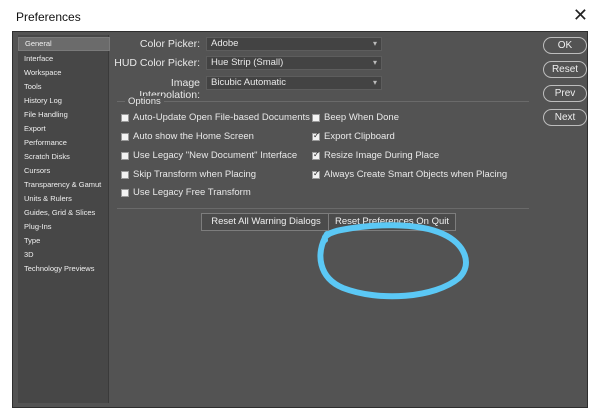 This screenshot has width=600, height=416. I want to click on resize-image-label: Resize Image During Place, so click(382, 155).